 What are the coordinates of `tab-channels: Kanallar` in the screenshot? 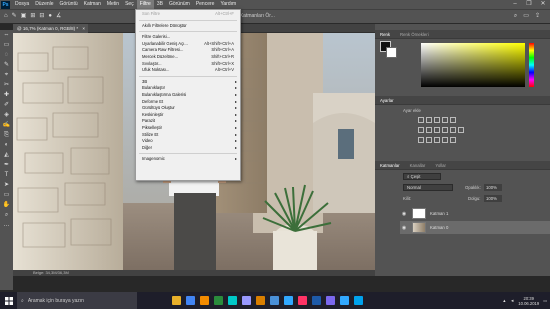 It's located at (418, 165).